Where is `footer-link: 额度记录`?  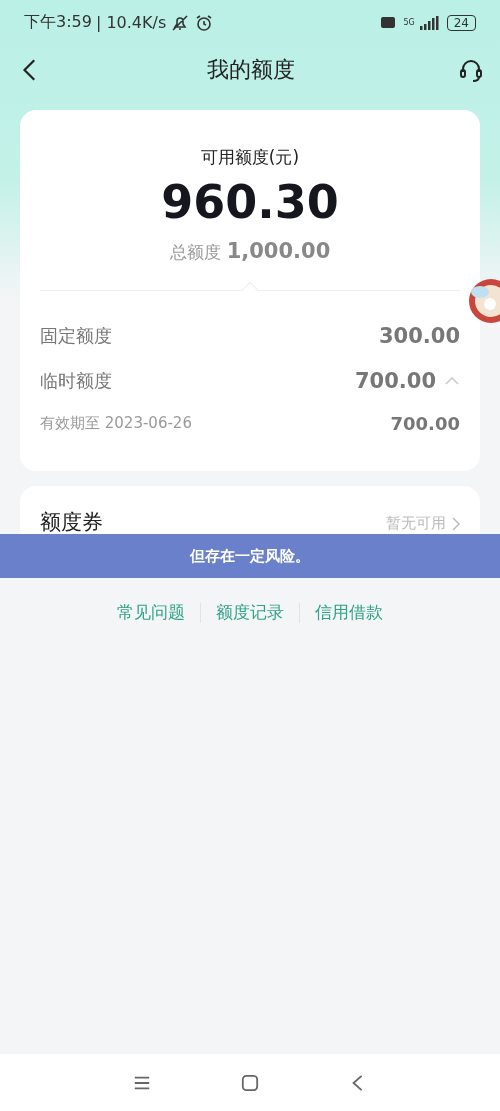 footer-link: 额度记录 is located at coordinates (250, 612).